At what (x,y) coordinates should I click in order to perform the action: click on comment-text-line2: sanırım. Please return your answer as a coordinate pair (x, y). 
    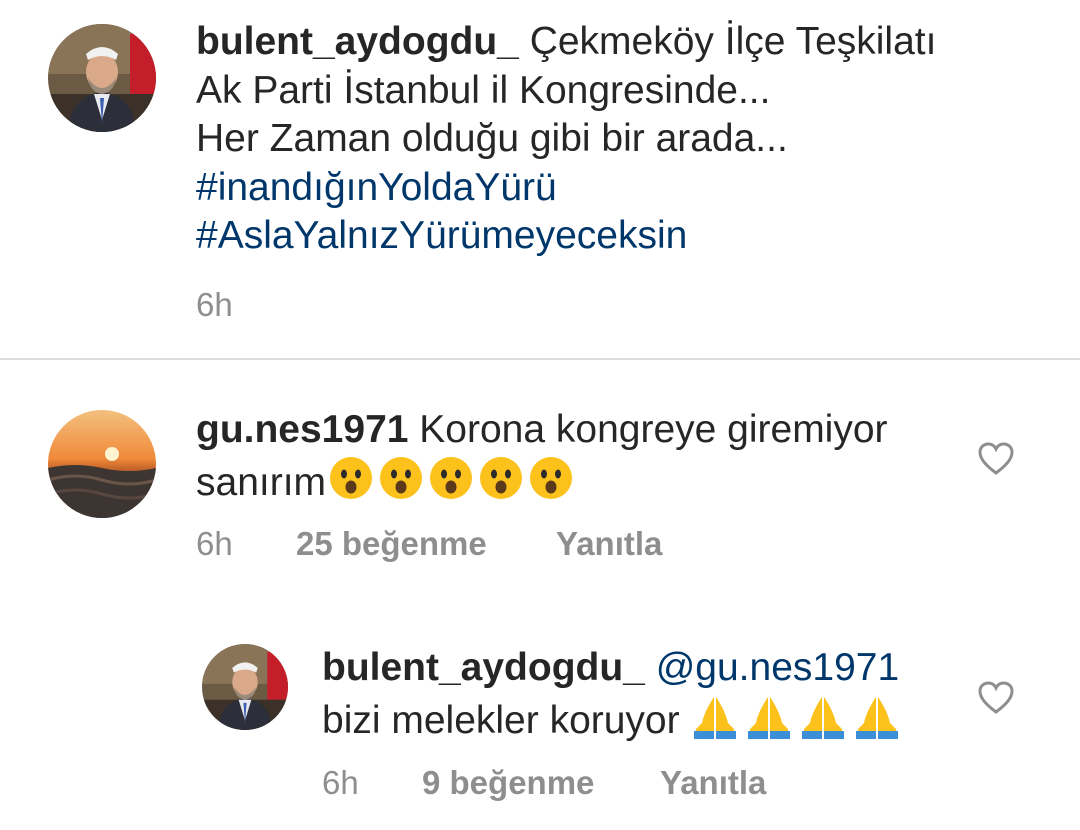
    Looking at the image, I should click on (261, 482).